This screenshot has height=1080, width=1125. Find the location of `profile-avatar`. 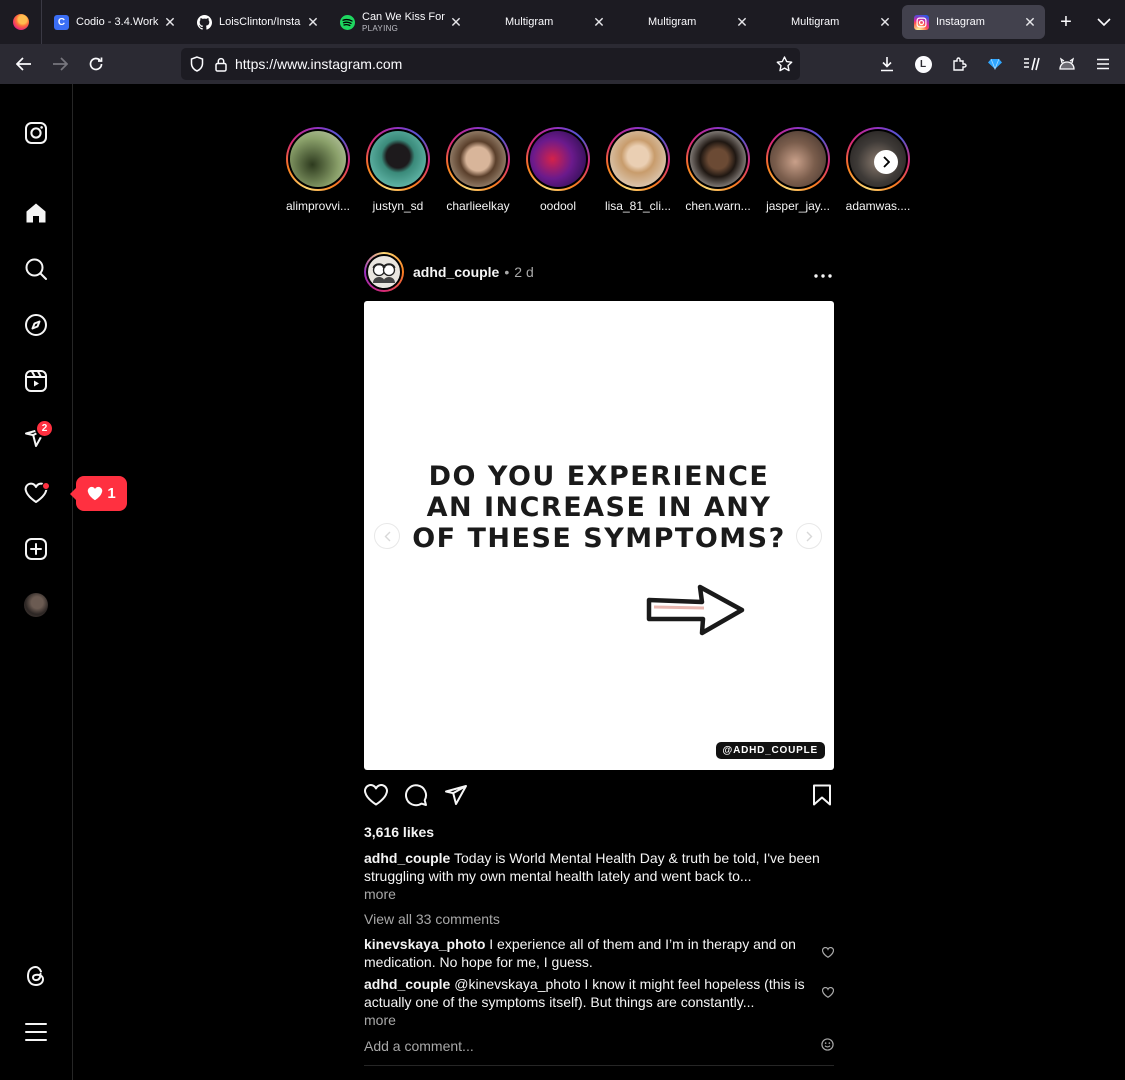

profile-avatar is located at coordinates (36, 605).